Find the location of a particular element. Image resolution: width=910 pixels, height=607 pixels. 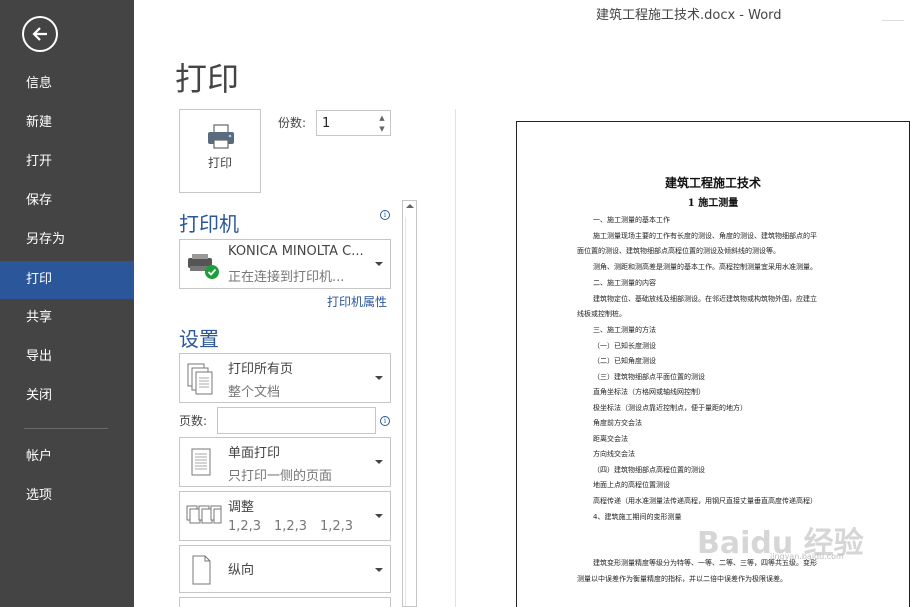

sidebar-item-share: 共享 is located at coordinates (67, 318).